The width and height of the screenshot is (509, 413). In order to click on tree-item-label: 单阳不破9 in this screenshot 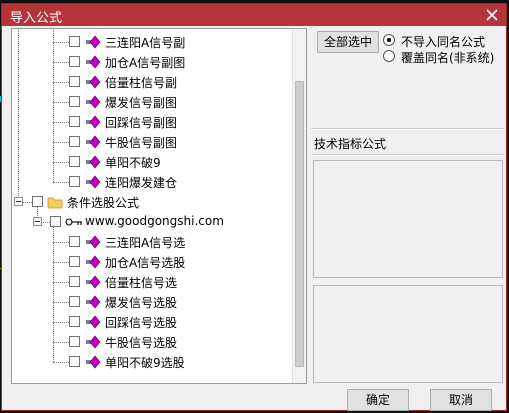, I will do `click(133, 163)`.